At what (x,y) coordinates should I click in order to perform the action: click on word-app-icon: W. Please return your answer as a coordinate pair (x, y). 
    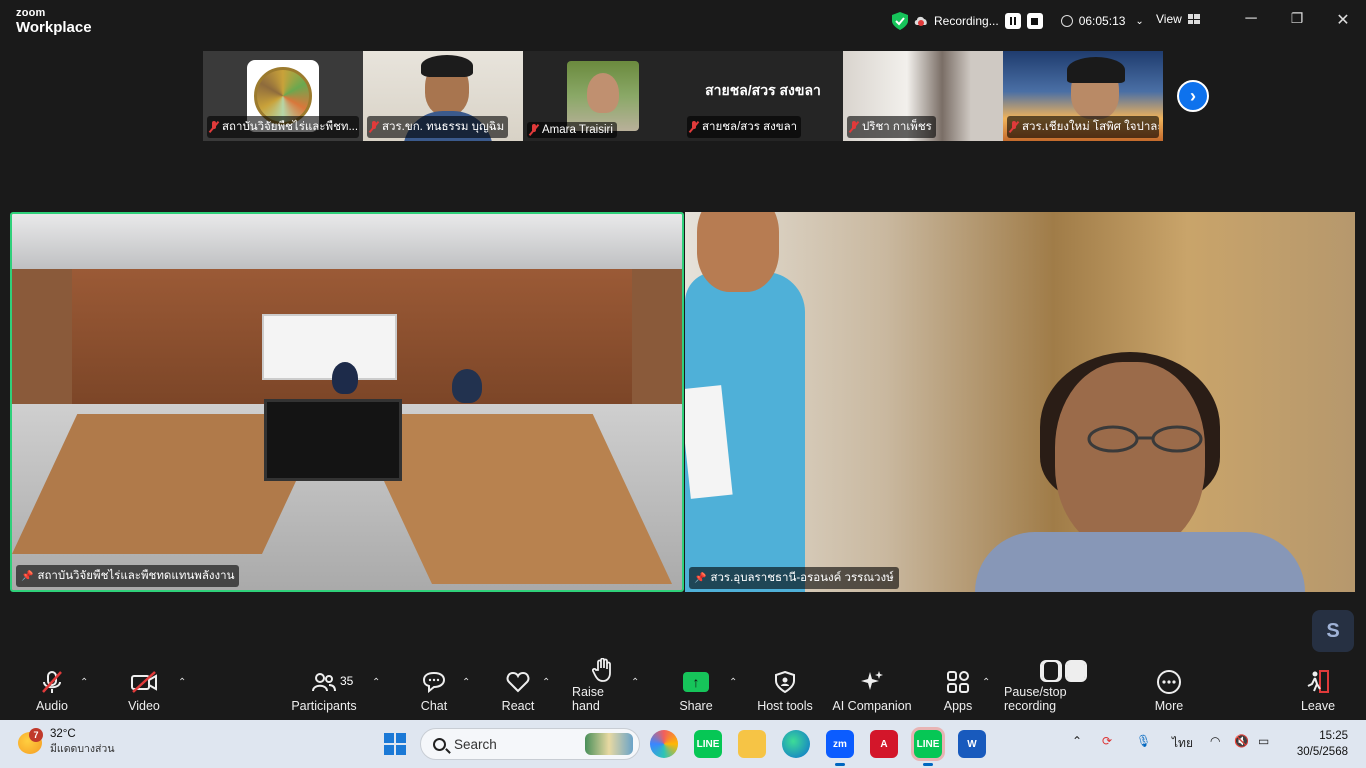
    Looking at the image, I should click on (972, 744).